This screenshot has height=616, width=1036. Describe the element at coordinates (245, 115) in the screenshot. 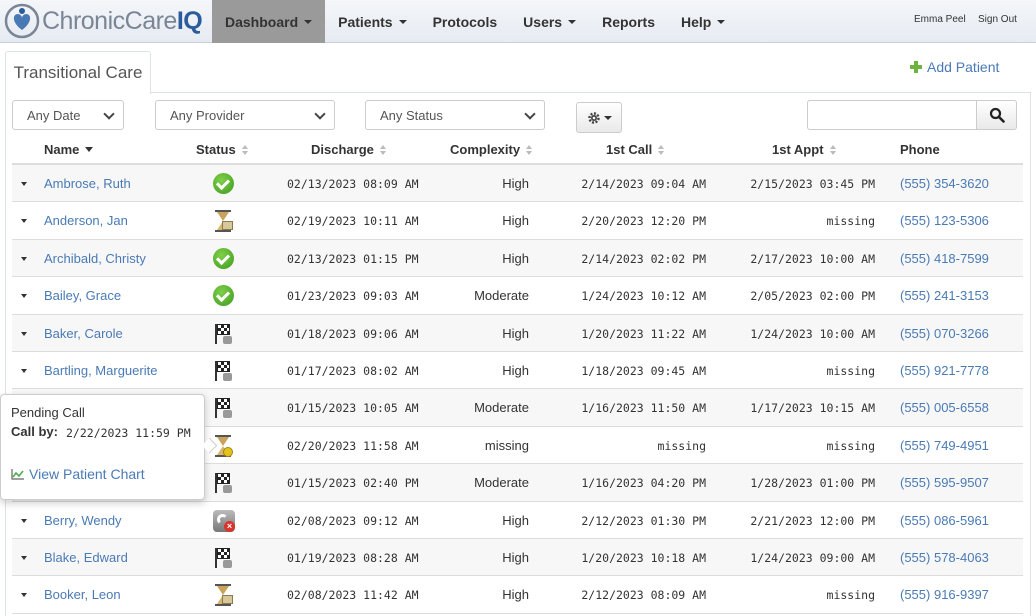

I see `provider-filter-select: Any Provider` at that location.